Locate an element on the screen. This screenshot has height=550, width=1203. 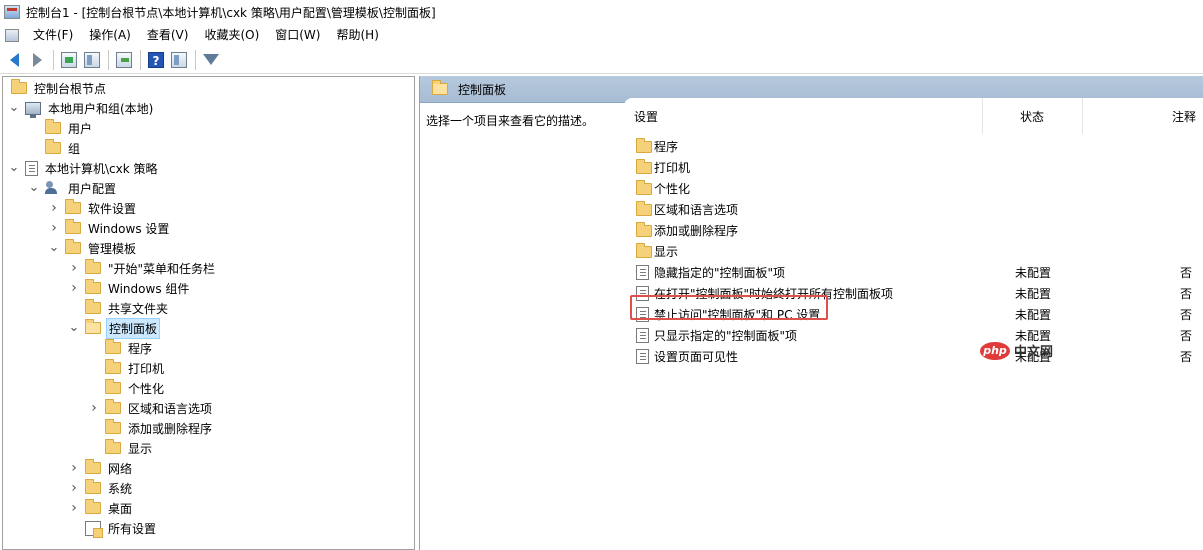
forward-button is located at coordinates (37, 60).